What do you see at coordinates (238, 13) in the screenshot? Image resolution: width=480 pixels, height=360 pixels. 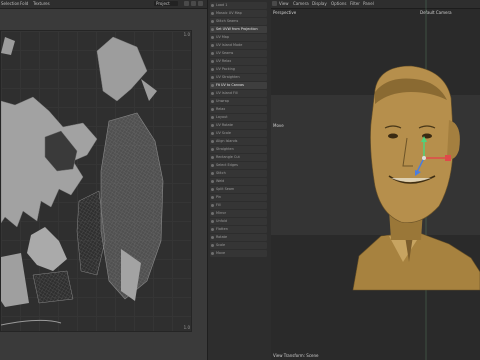 I see `tool-item: Mosaic UV Map` at bounding box center [238, 13].